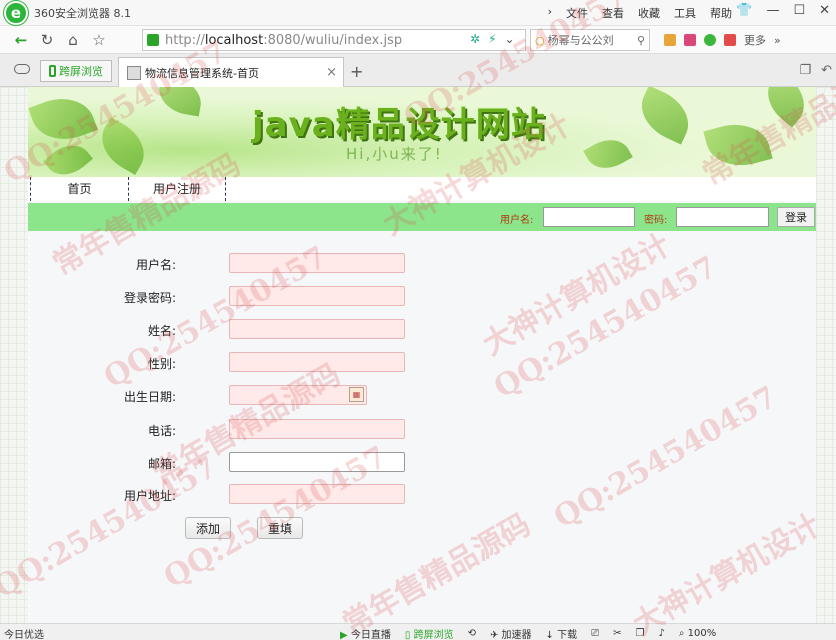 The width and height of the screenshot is (836, 640). I want to click on accelerator-item: ✈ 加速器, so click(511, 633).